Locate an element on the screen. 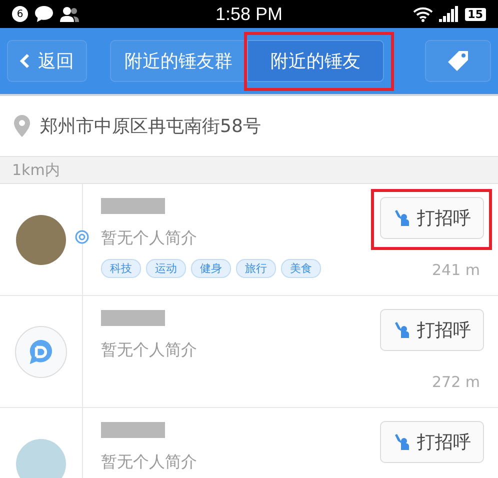  chevron-left-icon is located at coordinates (25, 61).